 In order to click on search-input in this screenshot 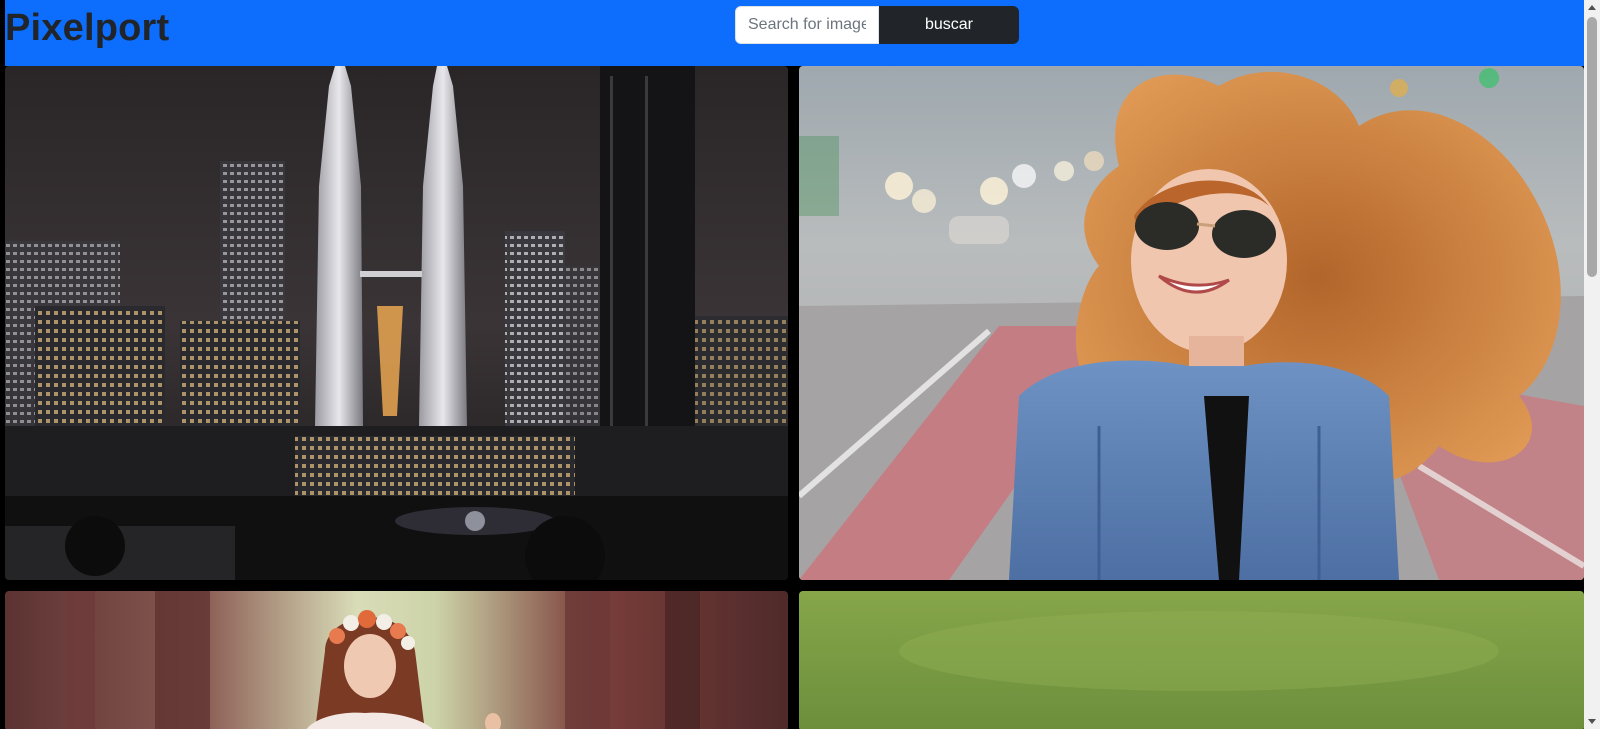, I will do `click(807, 25)`.